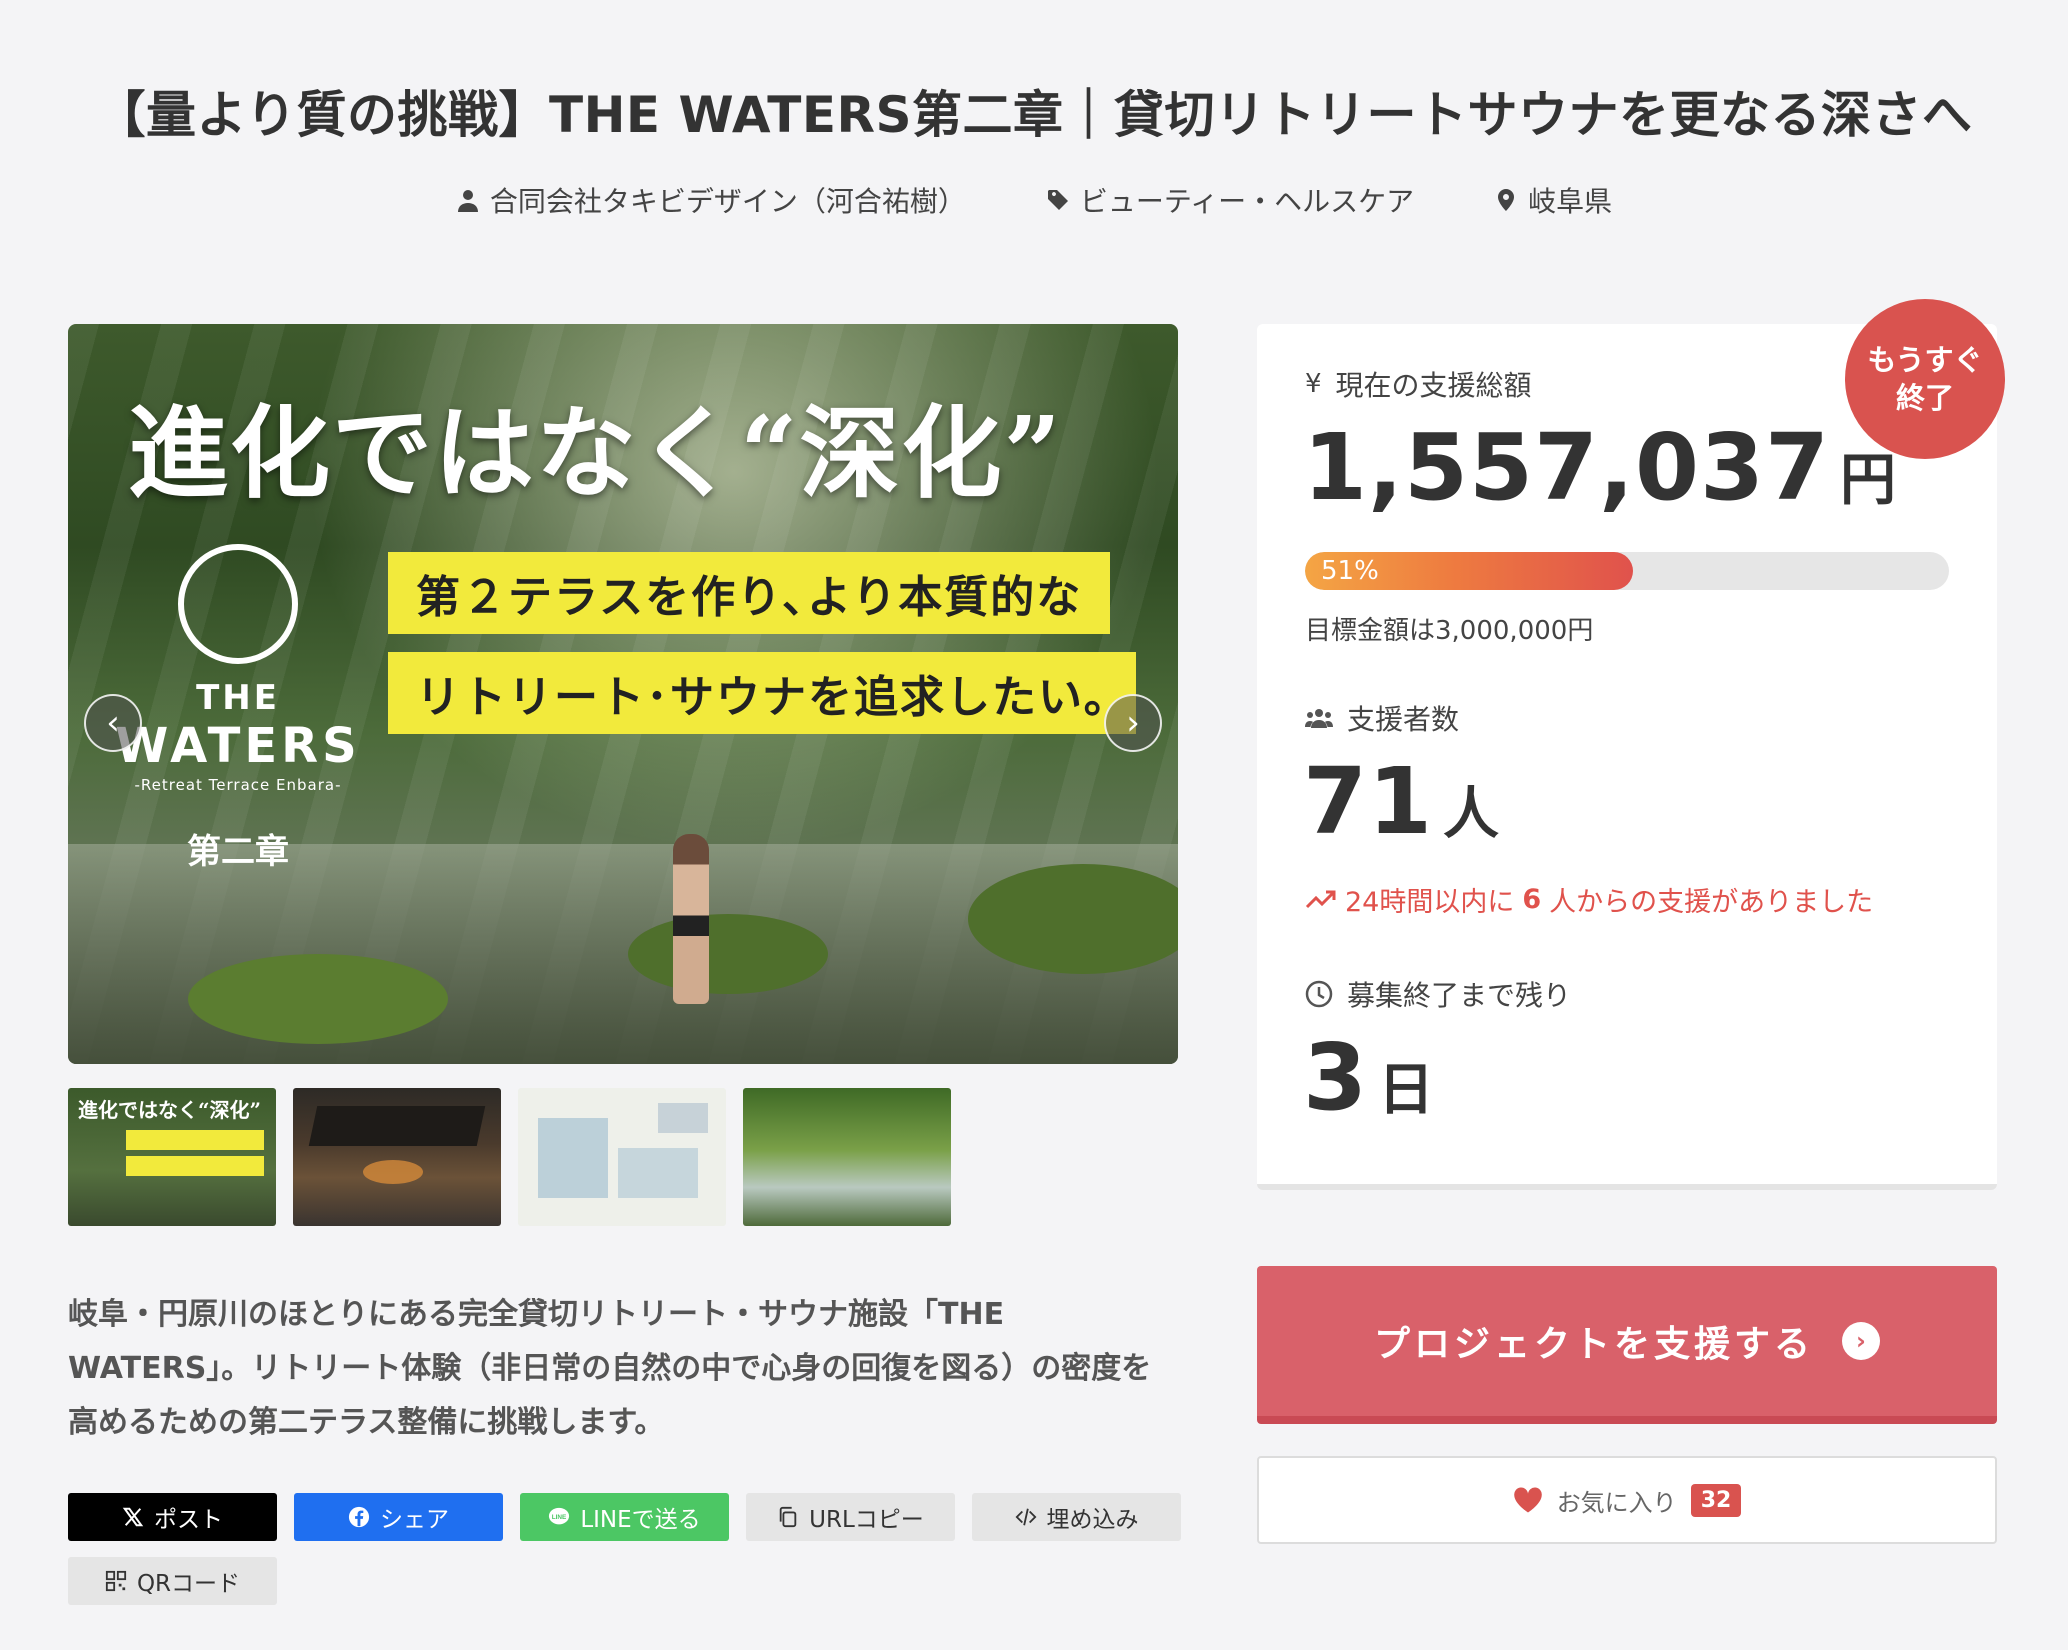 This screenshot has height=1650, width=2068. What do you see at coordinates (467, 201) in the screenshot?
I see `user-icon` at bounding box center [467, 201].